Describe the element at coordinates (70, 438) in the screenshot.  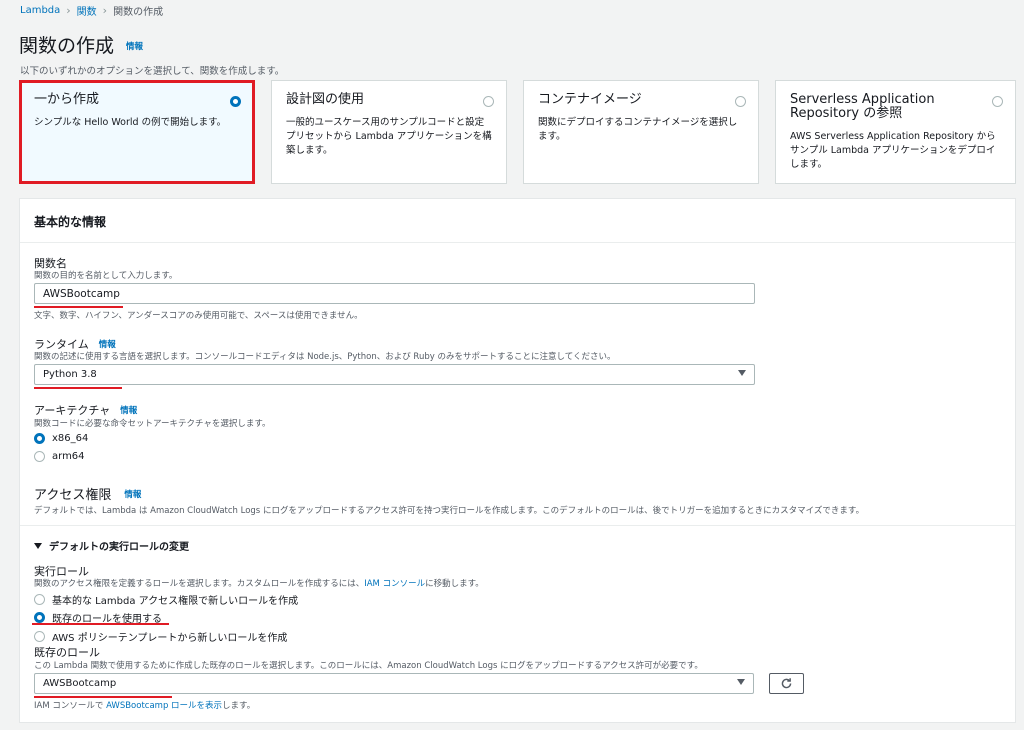
I see `radio-label: x86_64` at that location.